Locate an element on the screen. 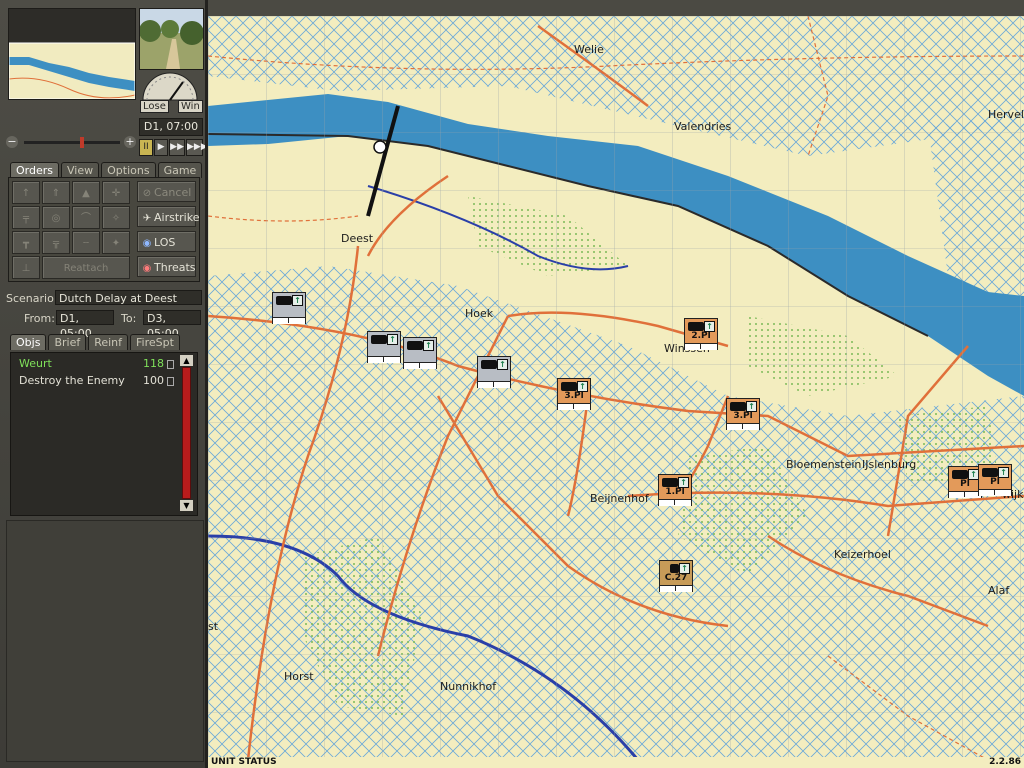 The image size is (1024, 768). support-order-icon: ✦ is located at coordinates (116, 242).